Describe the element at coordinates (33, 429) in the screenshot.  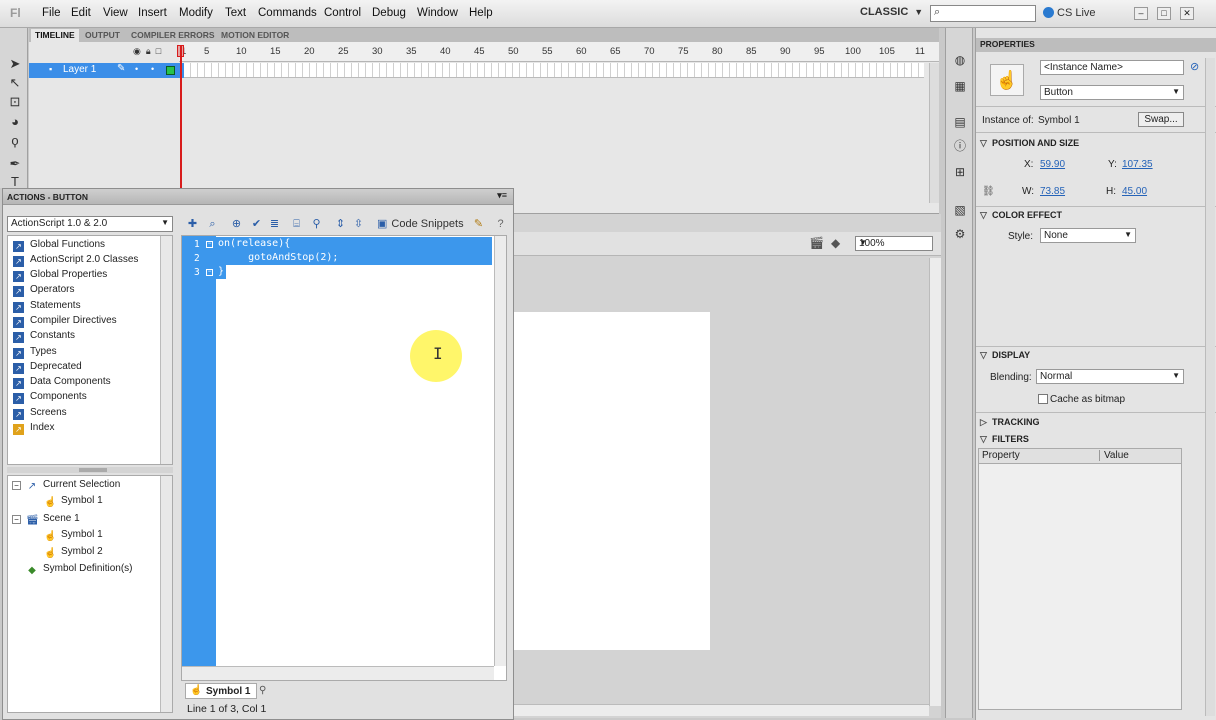
I see `toolbox-item-index: ↗ Index` at that location.